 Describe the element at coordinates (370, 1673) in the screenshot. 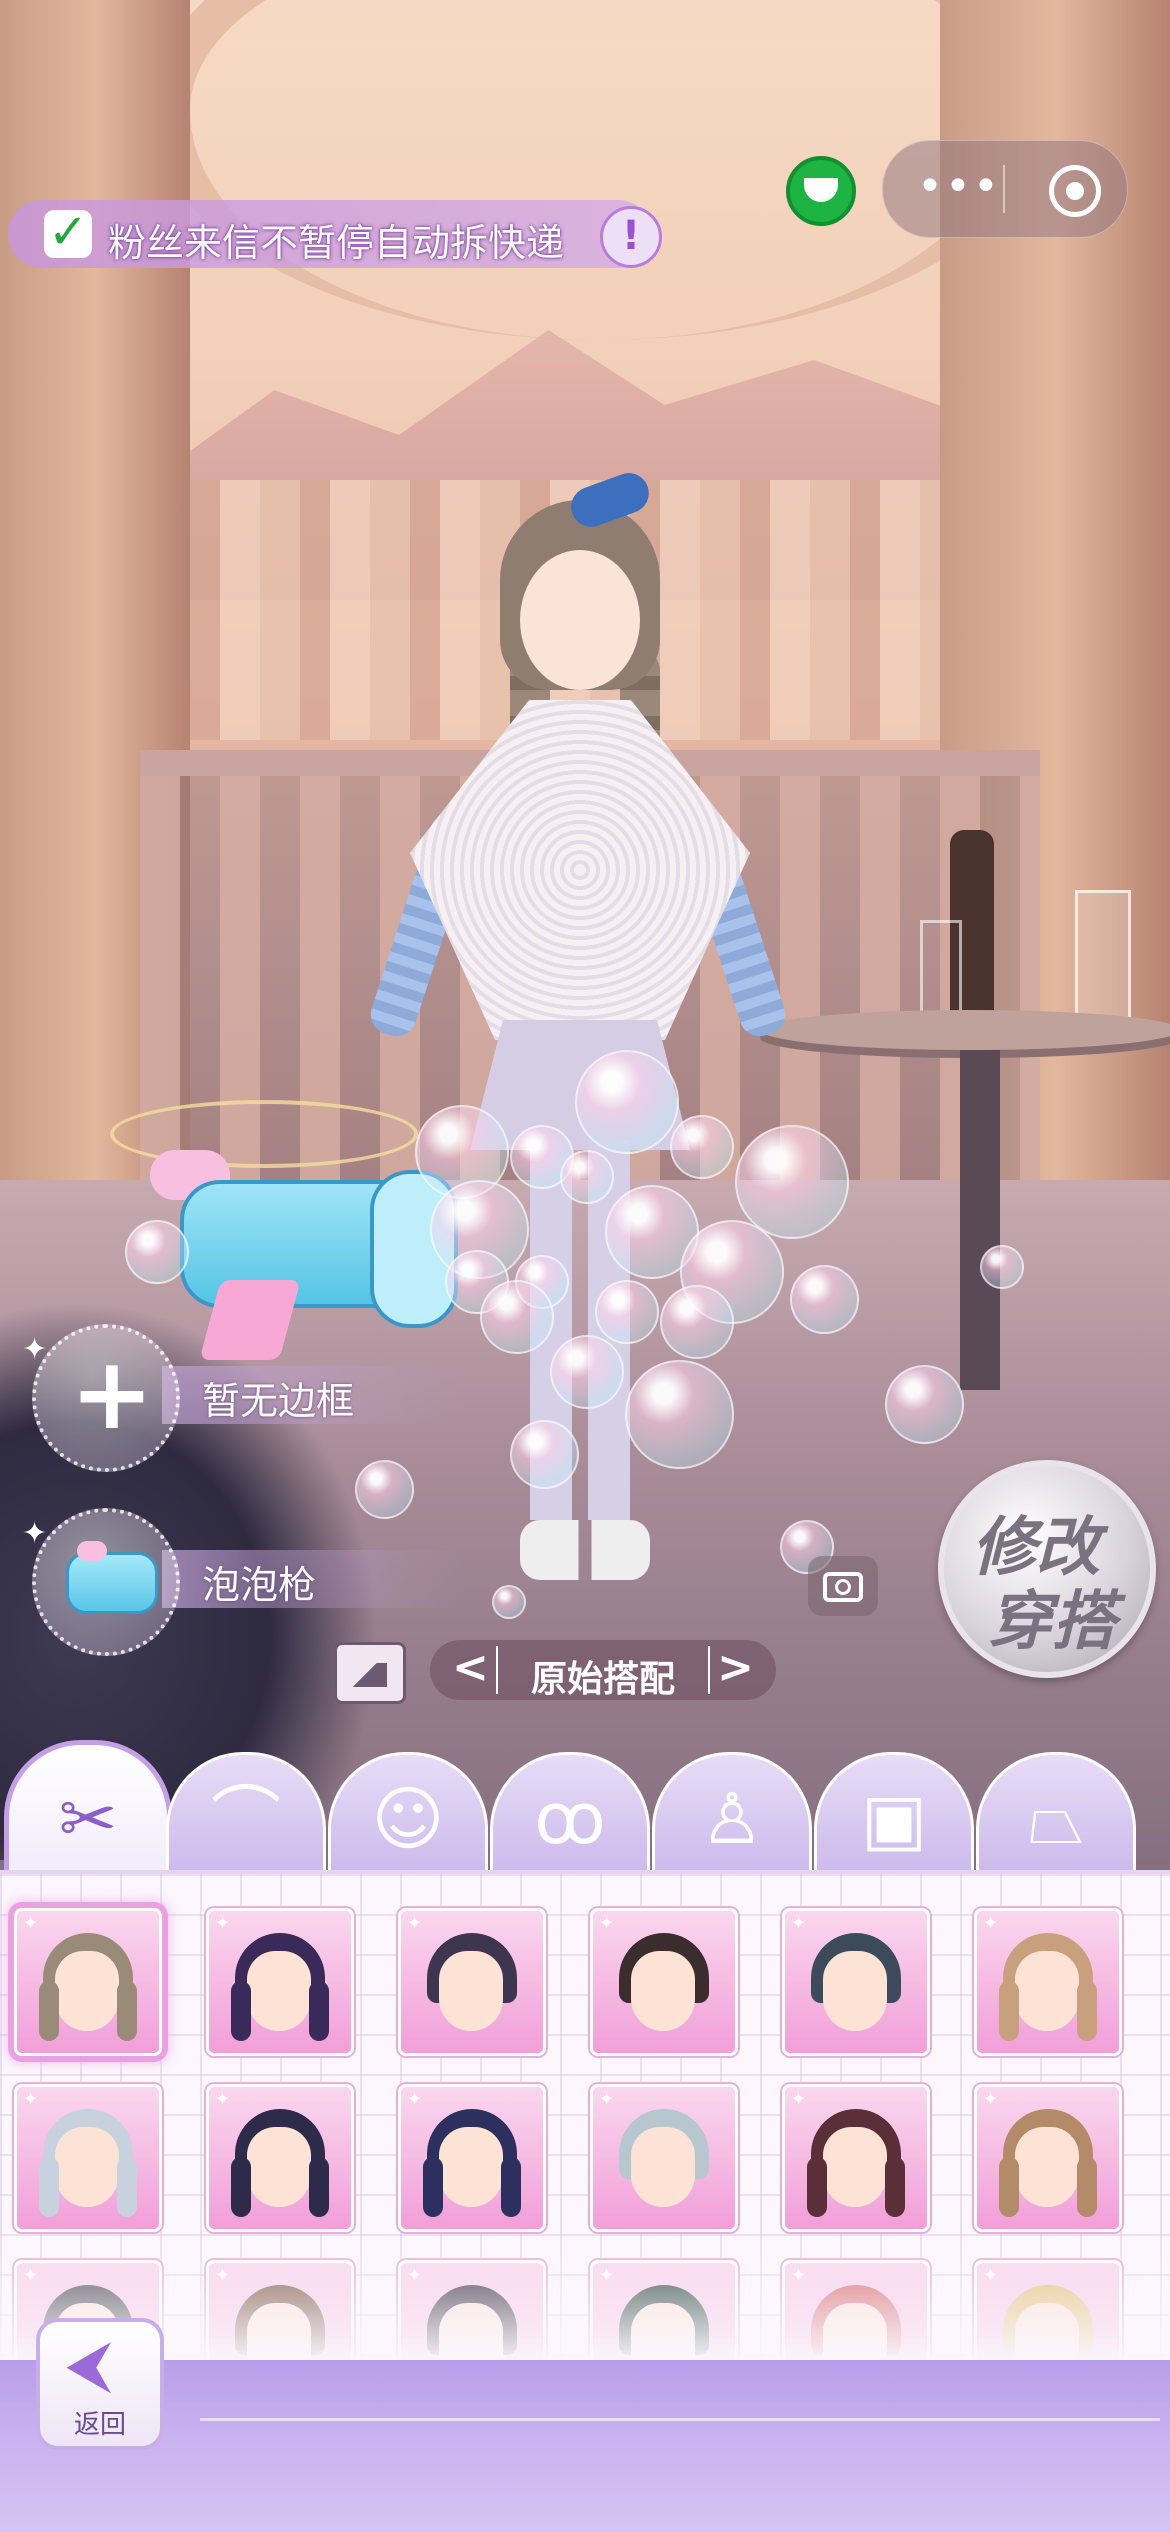

I see `background-image-icon` at that location.